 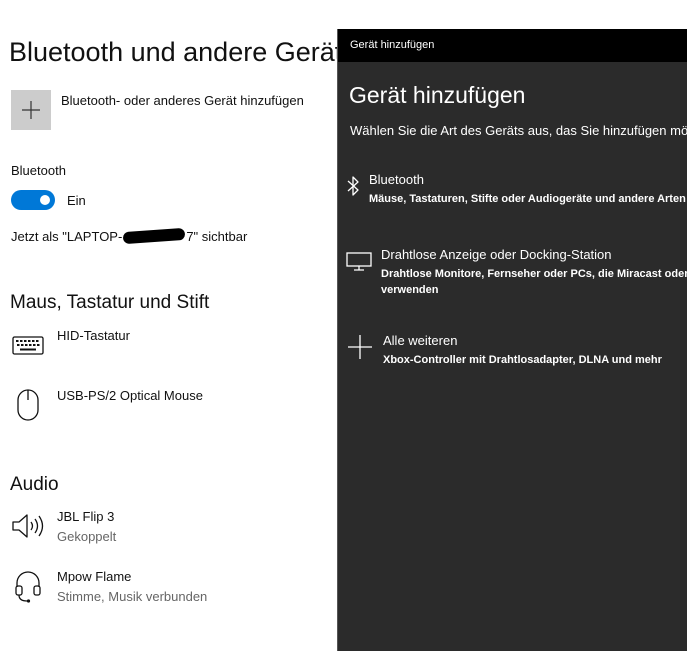 What do you see at coordinates (182, 100) in the screenshot?
I see `add-device-label: Bluetooth- oder anderes Gerät hinzufügen` at bounding box center [182, 100].